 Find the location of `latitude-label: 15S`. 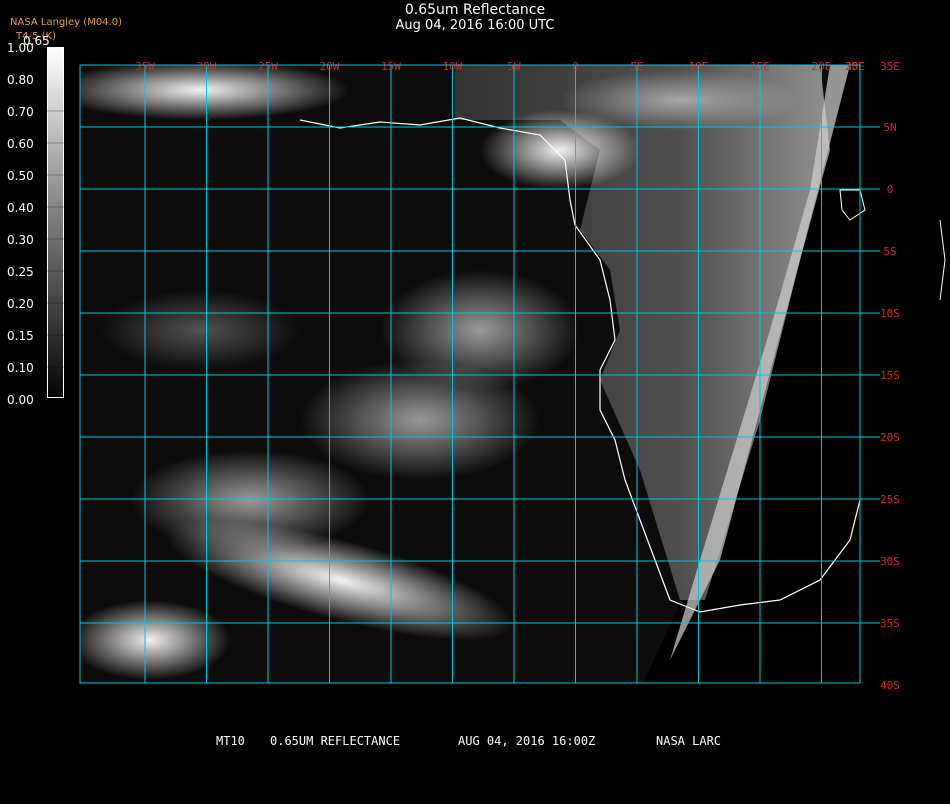

latitude-label: 15S is located at coordinates (890, 375).